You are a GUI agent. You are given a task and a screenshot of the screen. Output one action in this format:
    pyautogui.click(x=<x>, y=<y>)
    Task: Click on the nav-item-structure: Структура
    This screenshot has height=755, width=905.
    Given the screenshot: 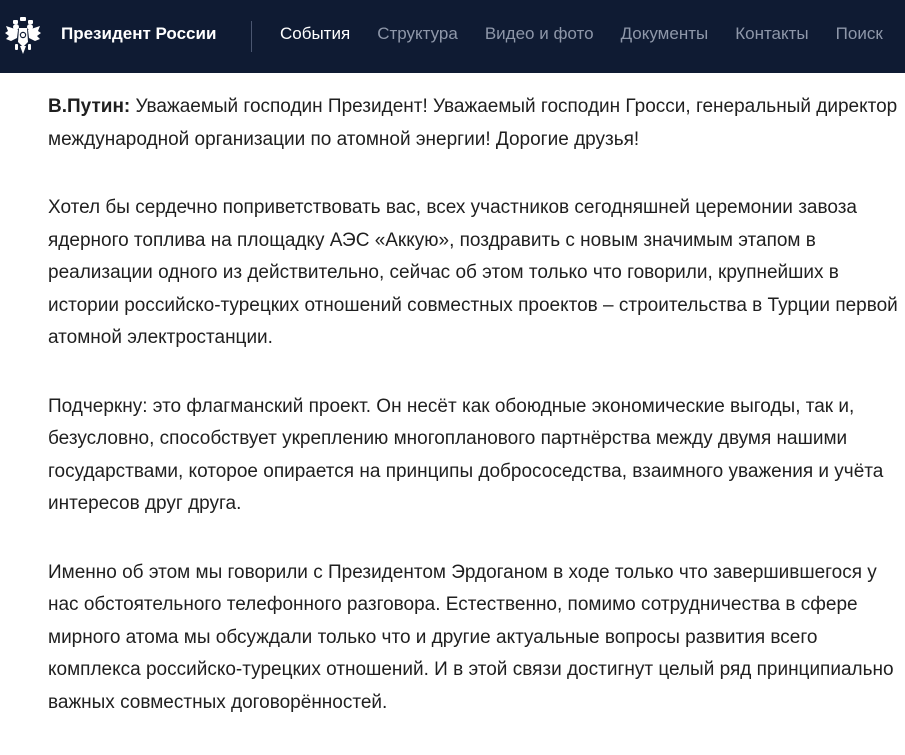 What is the action you would take?
    pyautogui.click(x=417, y=34)
    